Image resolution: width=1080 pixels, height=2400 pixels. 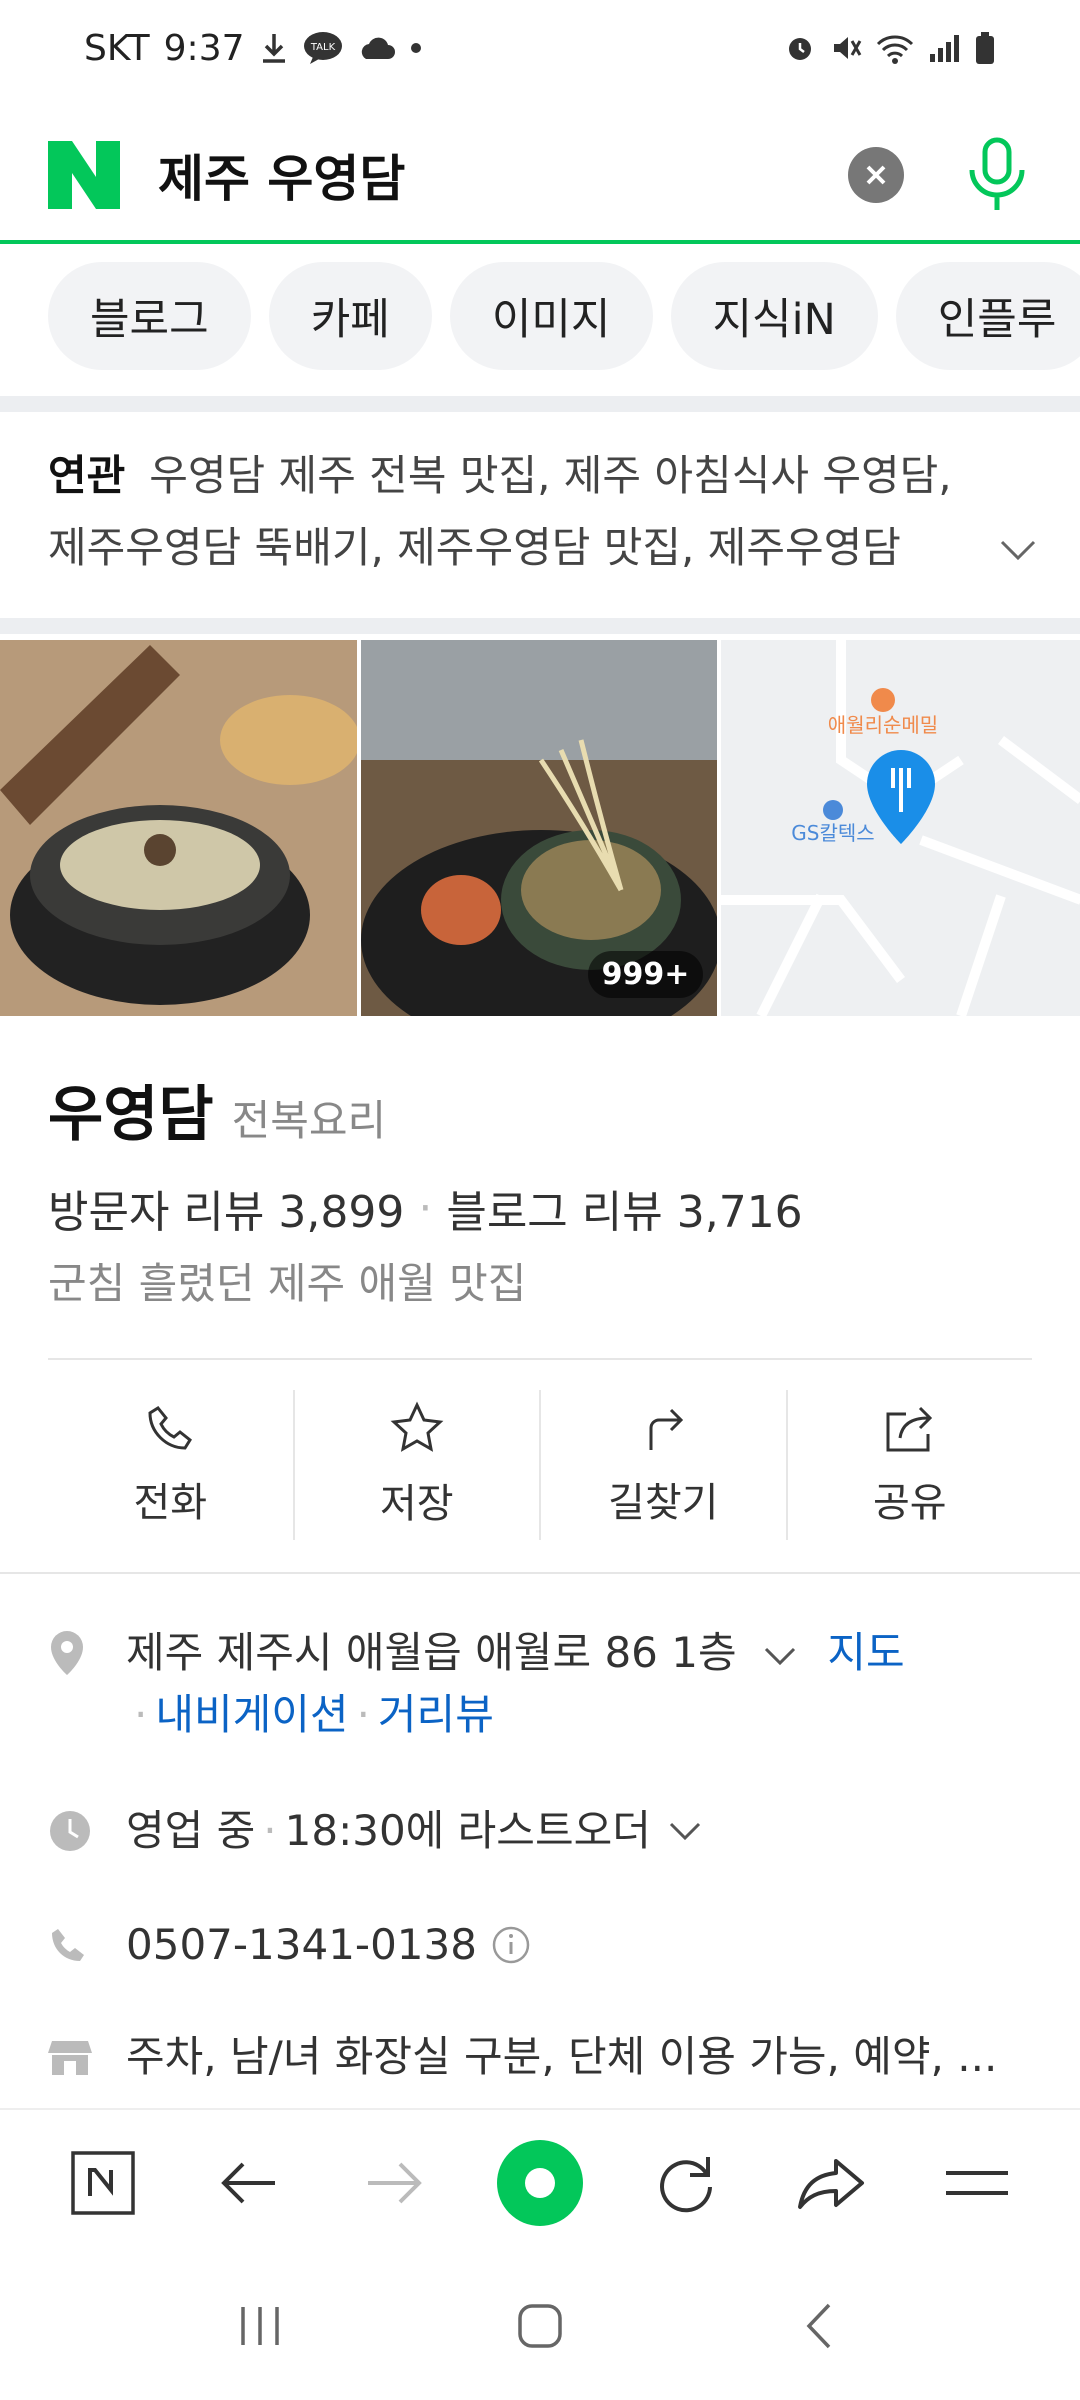 I want to click on call-button: 전화, so click(x=171, y=1465).